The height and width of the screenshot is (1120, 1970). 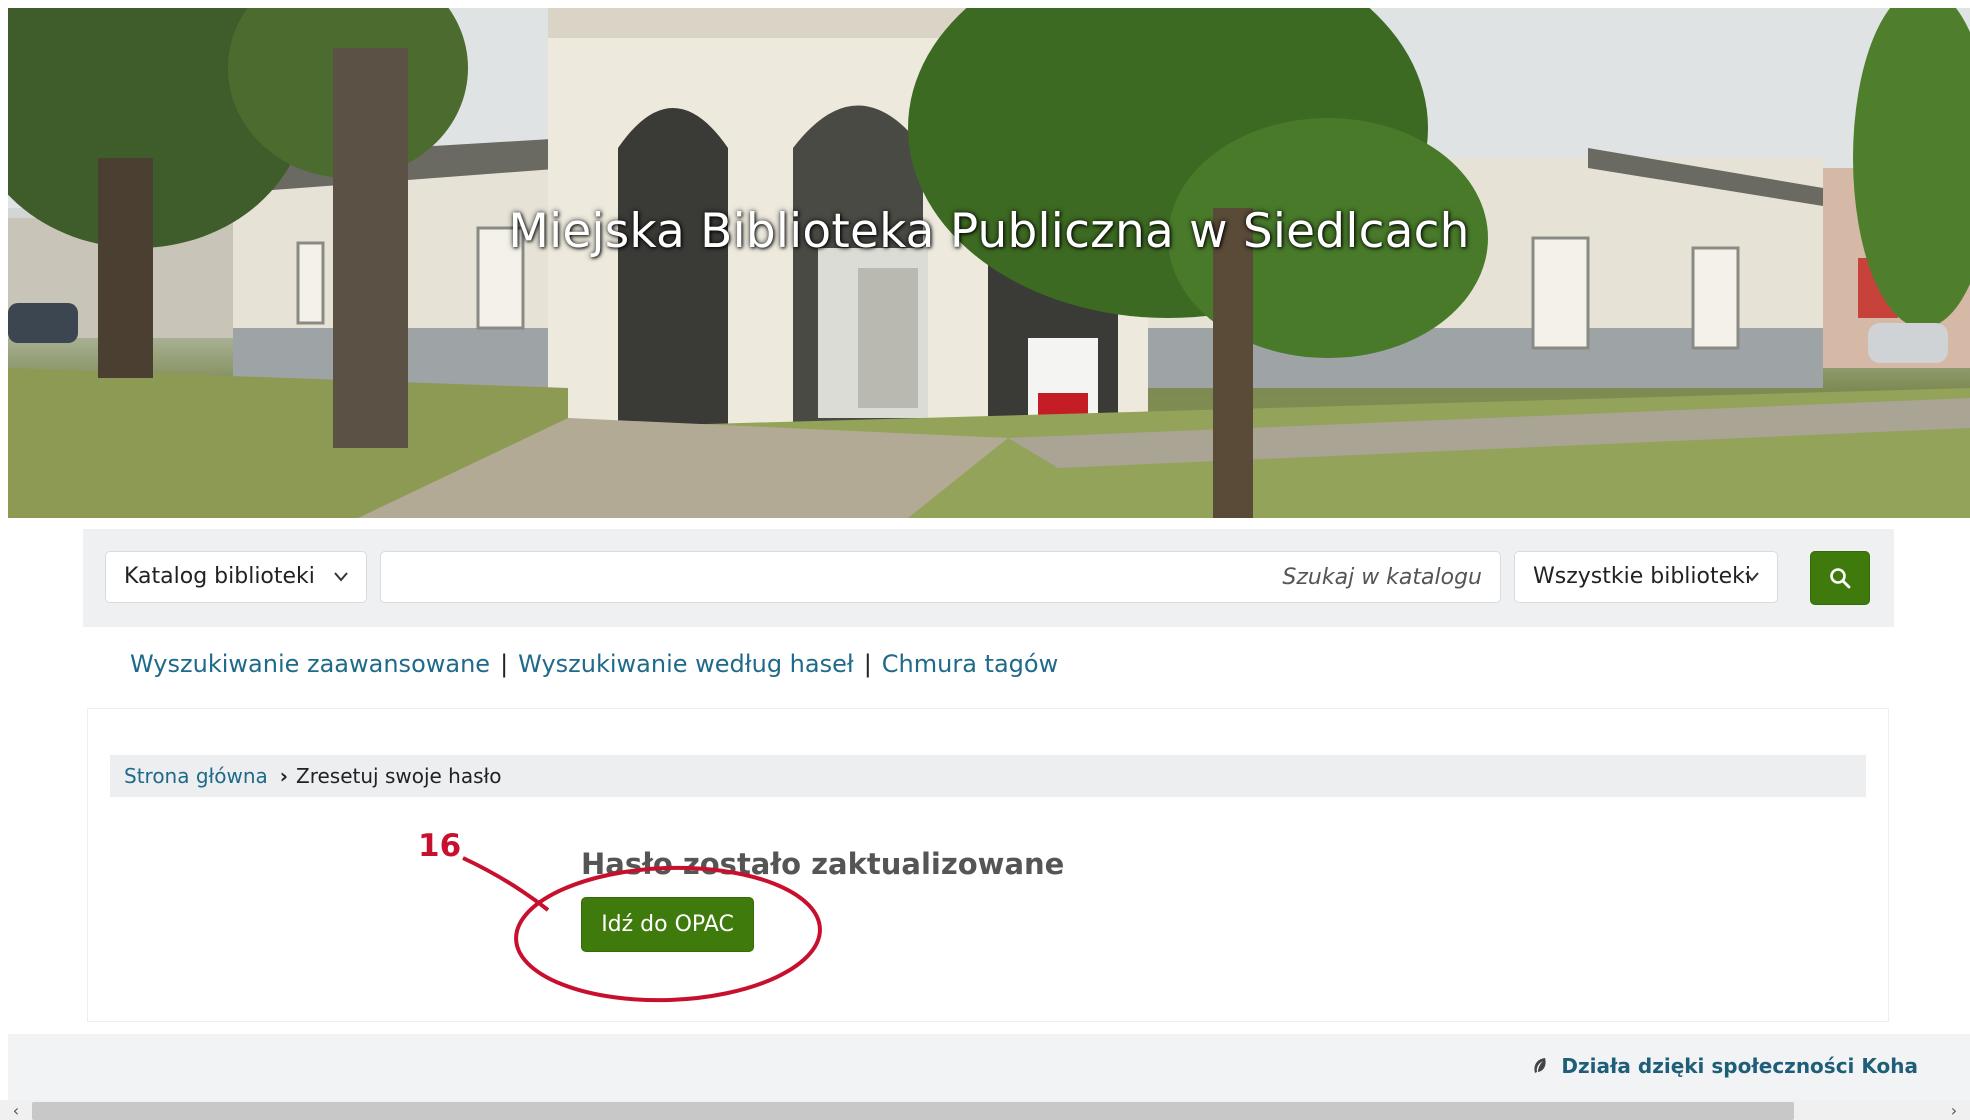 What do you see at coordinates (399, 776) in the screenshot?
I see `breadcrumb-current: Zresetuj swoje hasło` at bounding box center [399, 776].